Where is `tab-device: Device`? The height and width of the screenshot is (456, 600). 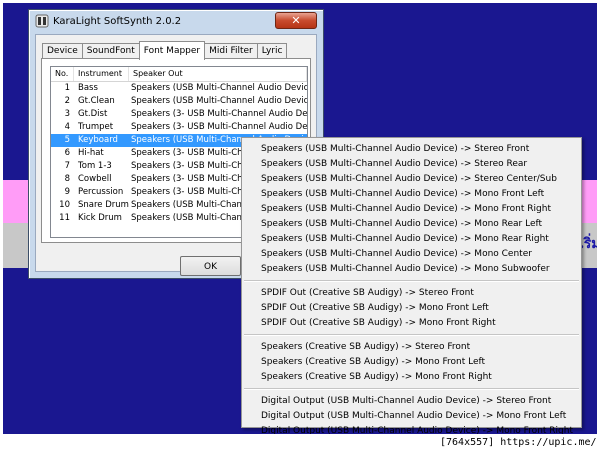
tab-device: Device is located at coordinates (62, 51).